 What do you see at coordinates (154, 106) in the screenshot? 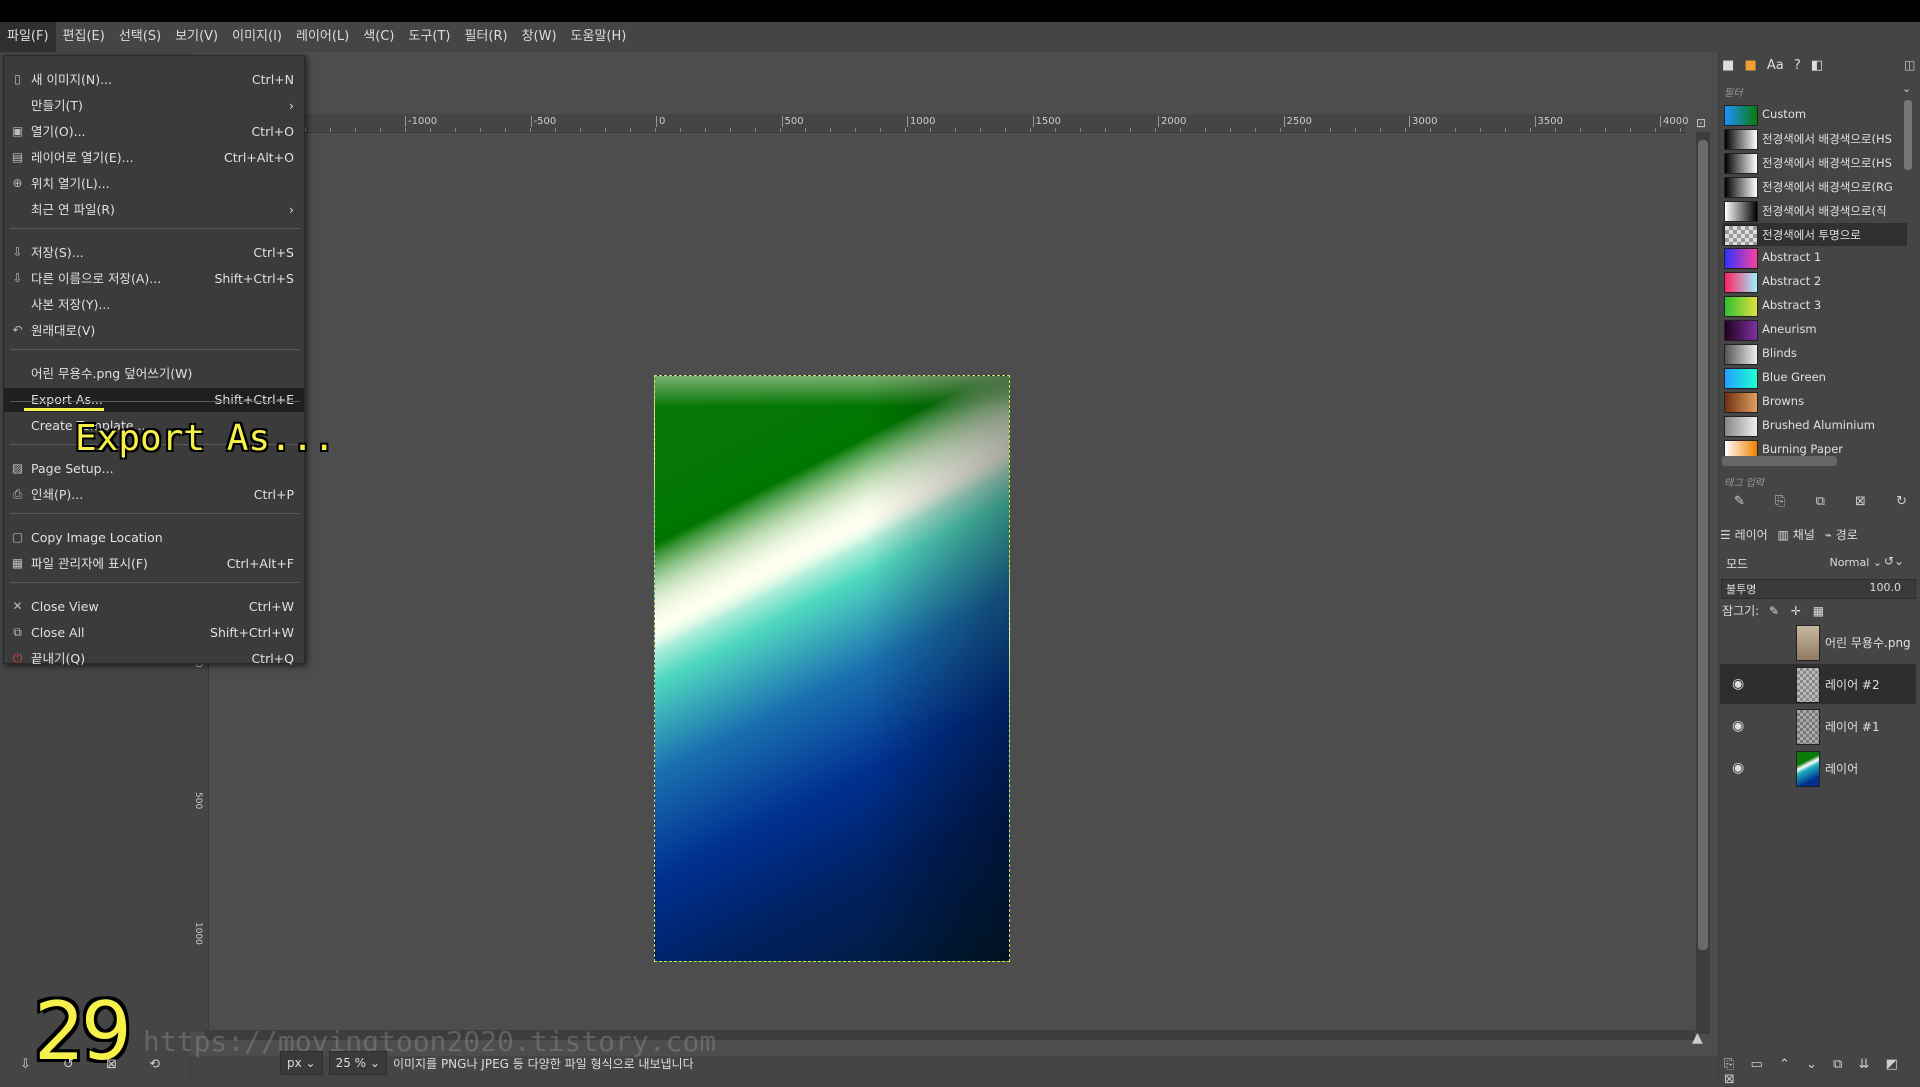
I see `file-menu-item-1: 만들기(T) ›` at bounding box center [154, 106].